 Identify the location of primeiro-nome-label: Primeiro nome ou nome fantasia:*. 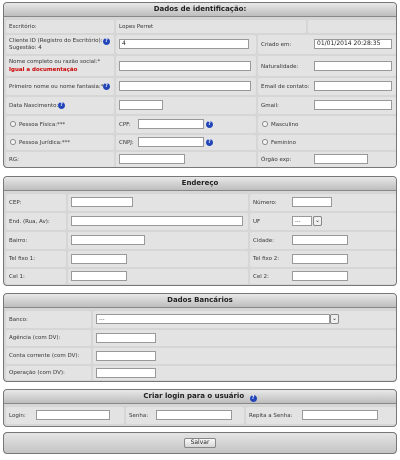
(56, 87).